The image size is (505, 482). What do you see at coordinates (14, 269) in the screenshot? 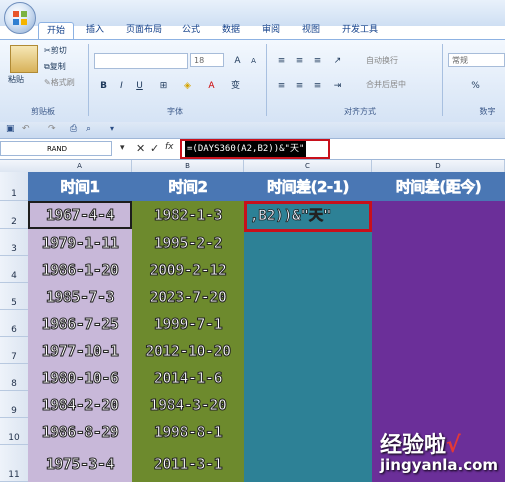
I see `row-header: 4` at bounding box center [14, 269].